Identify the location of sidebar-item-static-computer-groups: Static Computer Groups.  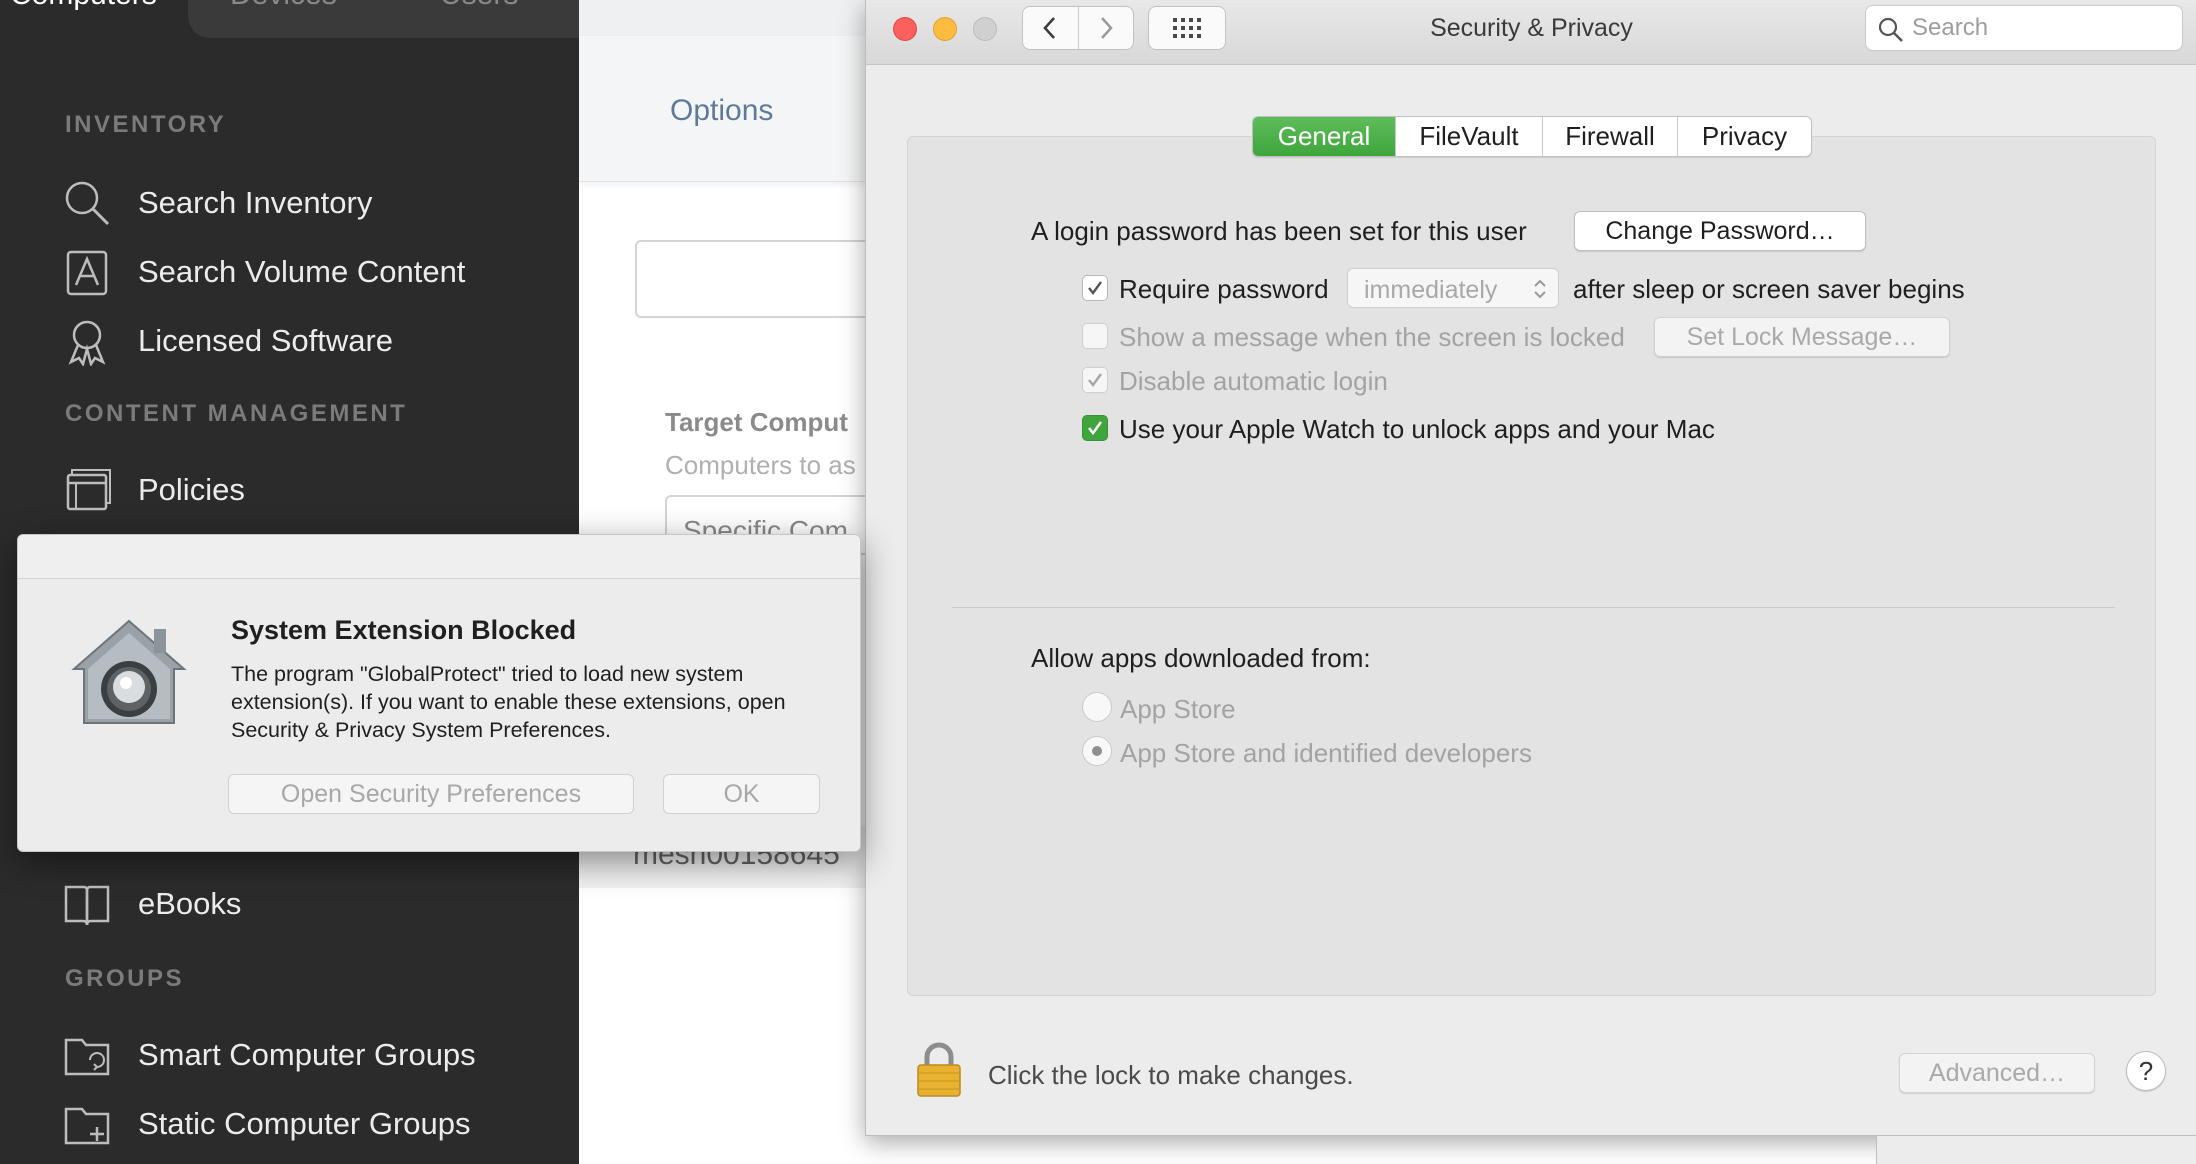
(312, 1124).